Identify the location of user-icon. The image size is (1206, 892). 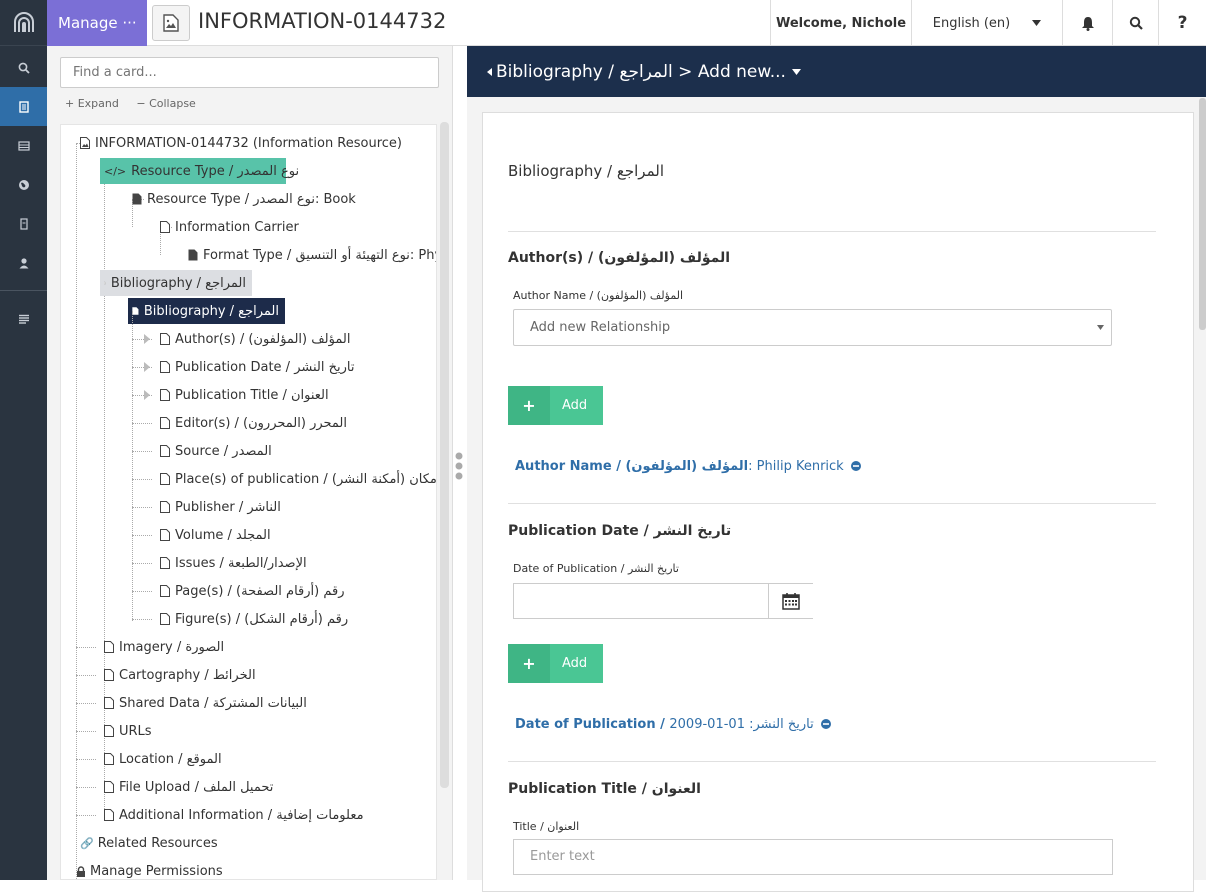
(23, 262).